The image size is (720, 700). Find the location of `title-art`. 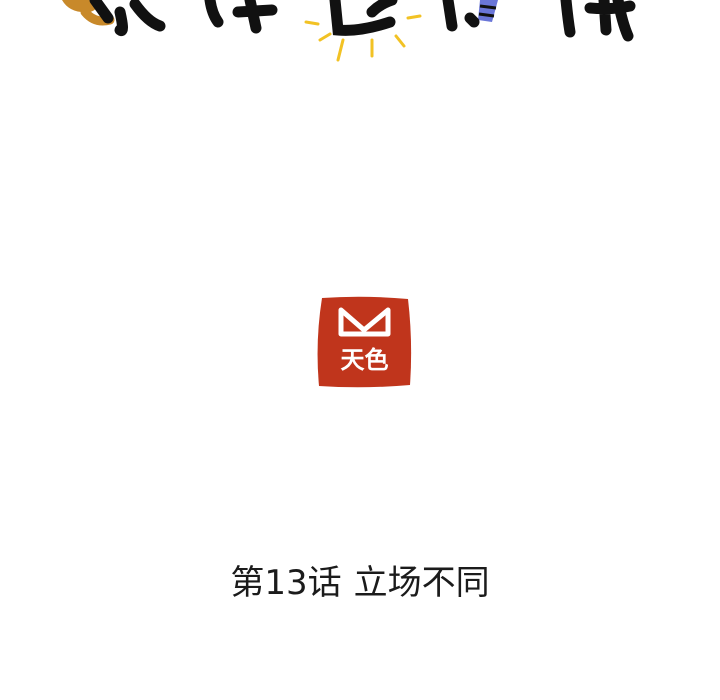

title-art is located at coordinates (349, 31).